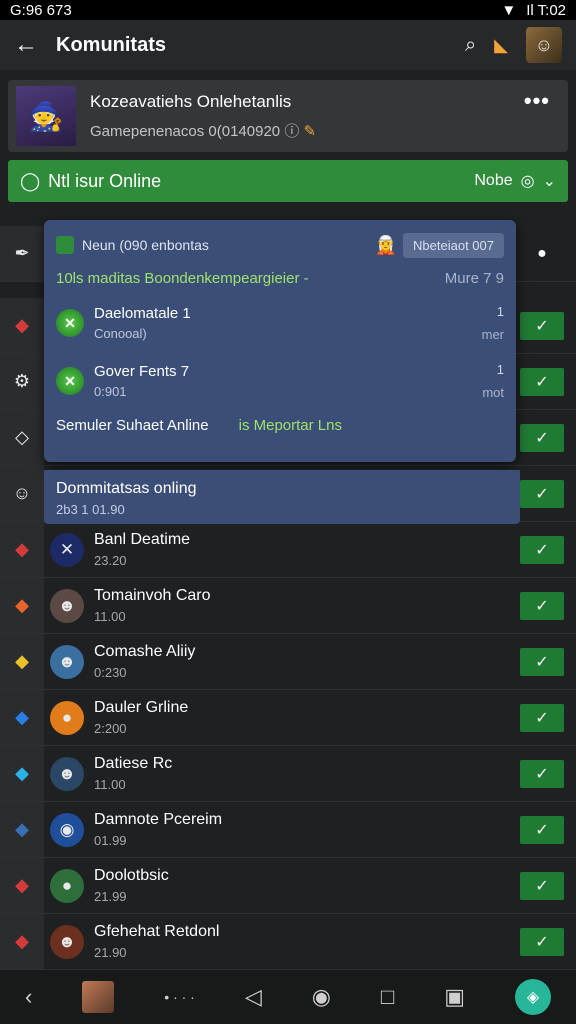 This screenshot has height=1024, width=576. Describe the element at coordinates (288, 774) in the screenshot. I see `list-item: ◆ ☻ Datiese Rc 11.00 ✓` at that location.